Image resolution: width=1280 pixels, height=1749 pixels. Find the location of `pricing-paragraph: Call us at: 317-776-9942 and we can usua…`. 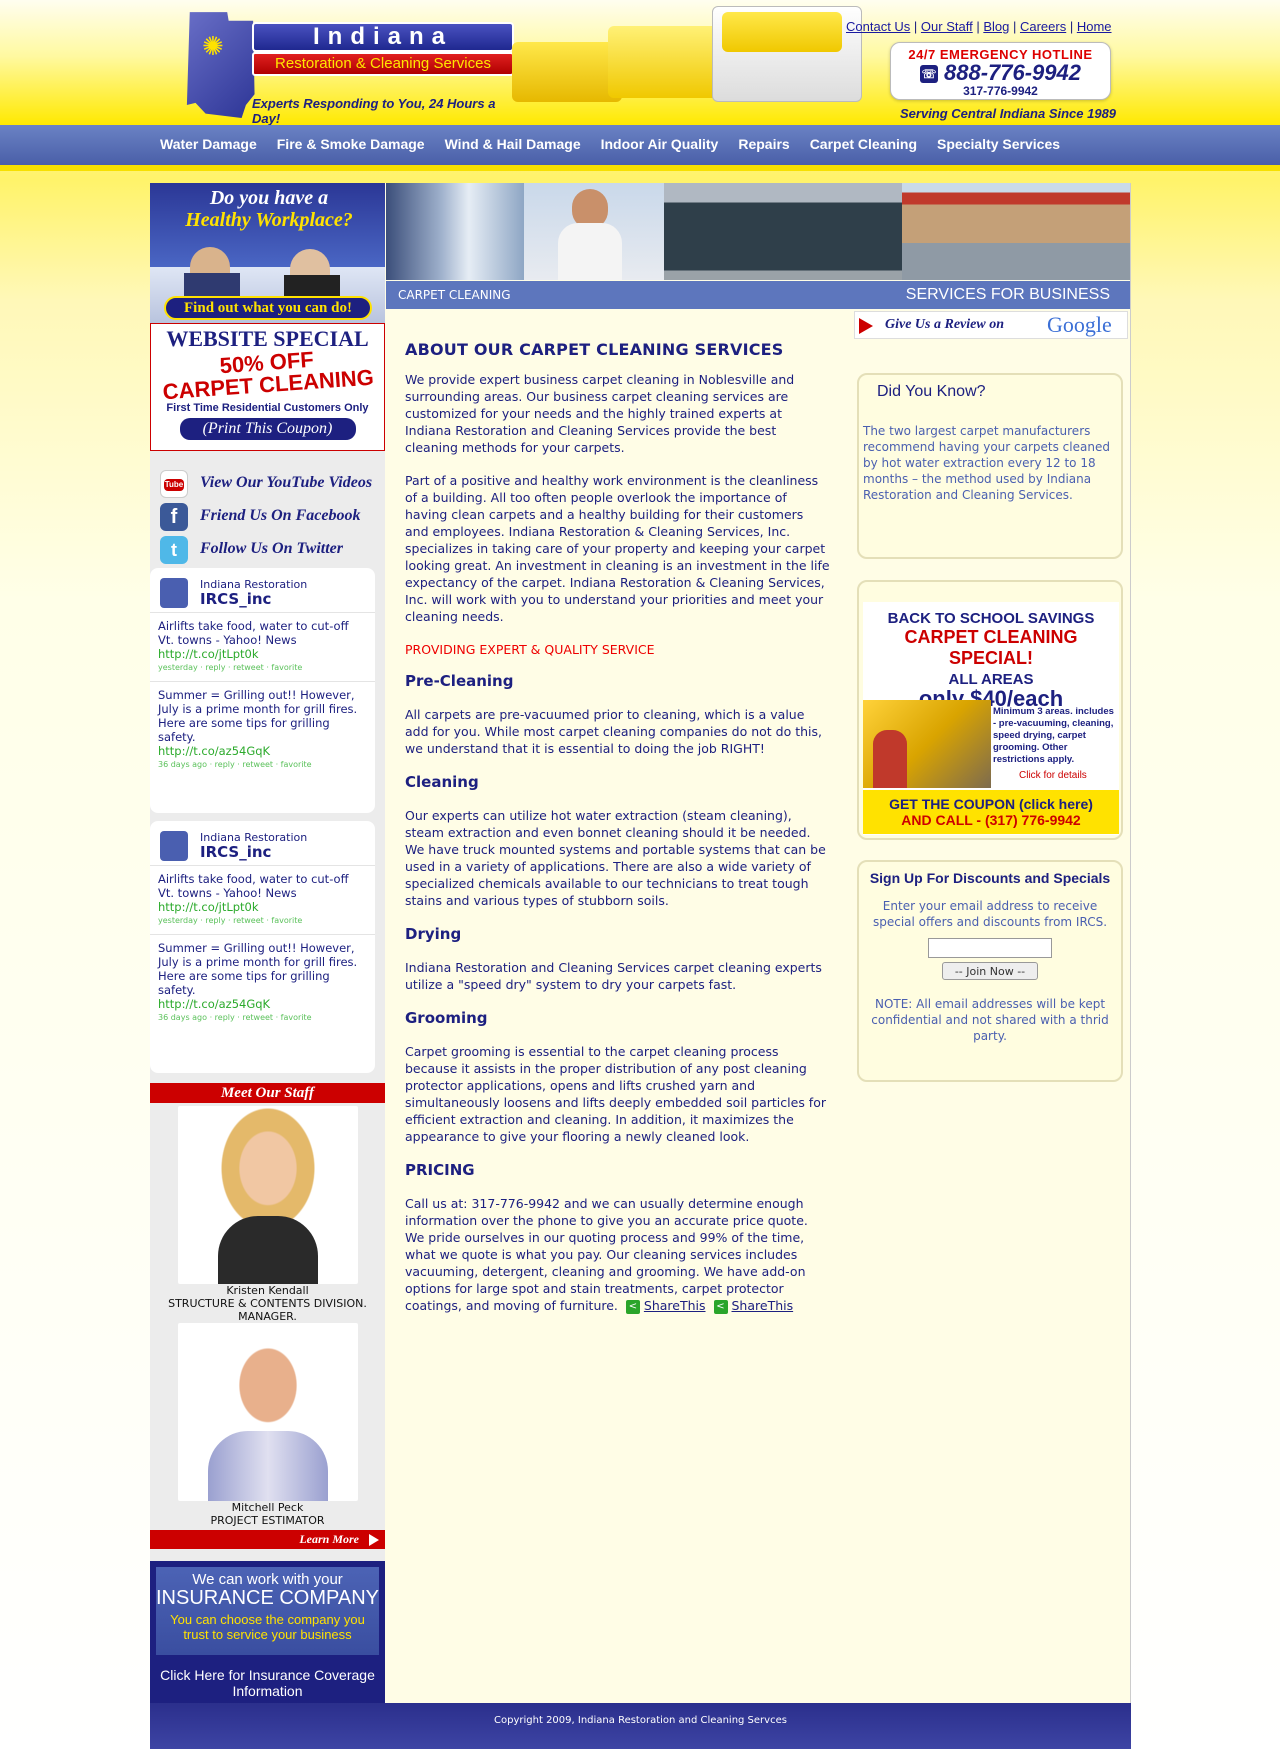

pricing-paragraph: Call us at: 317-776-9942 and we can usua… is located at coordinates (617, 1254).